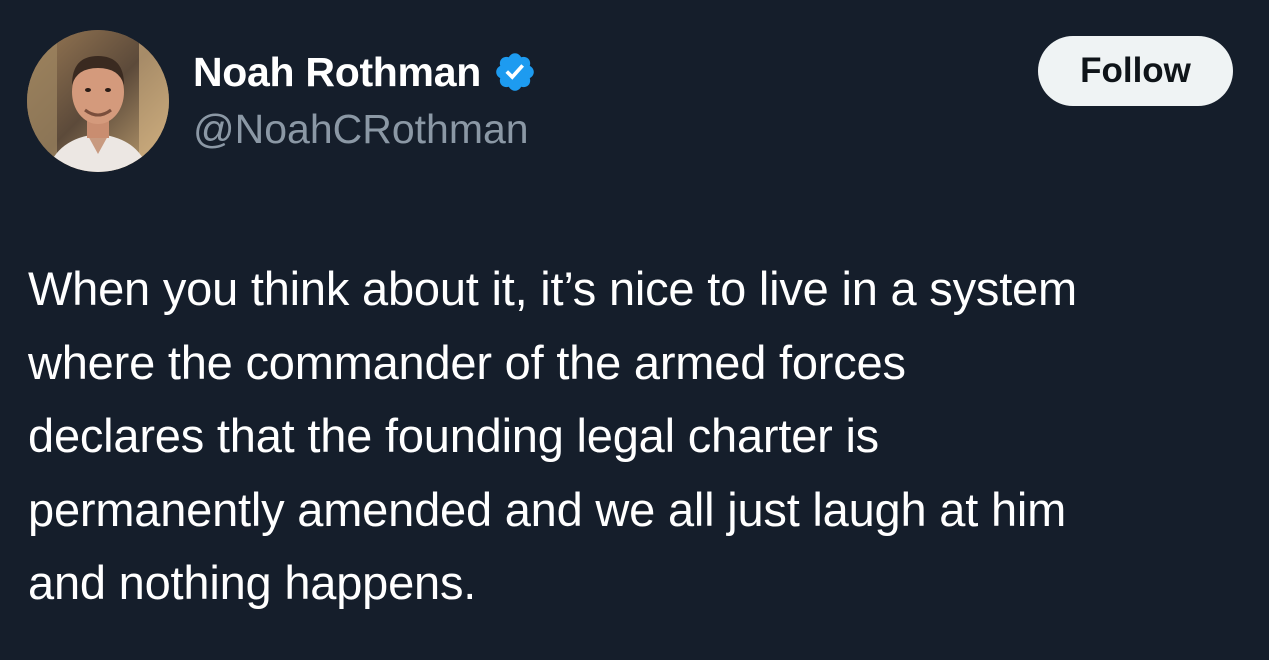 This screenshot has width=1269, height=660. I want to click on tweet-text-line: where the commander of the armed forces, so click(467, 362).